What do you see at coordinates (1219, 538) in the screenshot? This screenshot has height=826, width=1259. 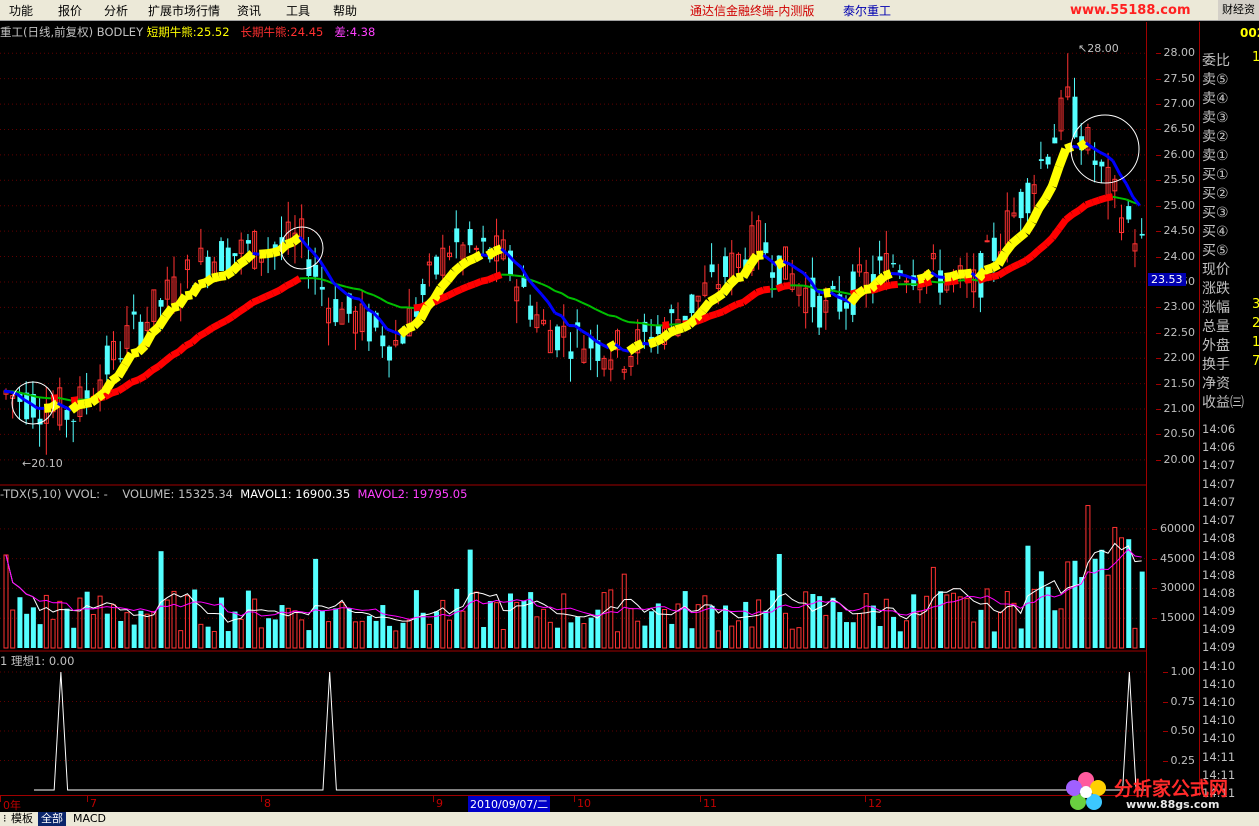 I see `tick-time: 14:08` at bounding box center [1219, 538].